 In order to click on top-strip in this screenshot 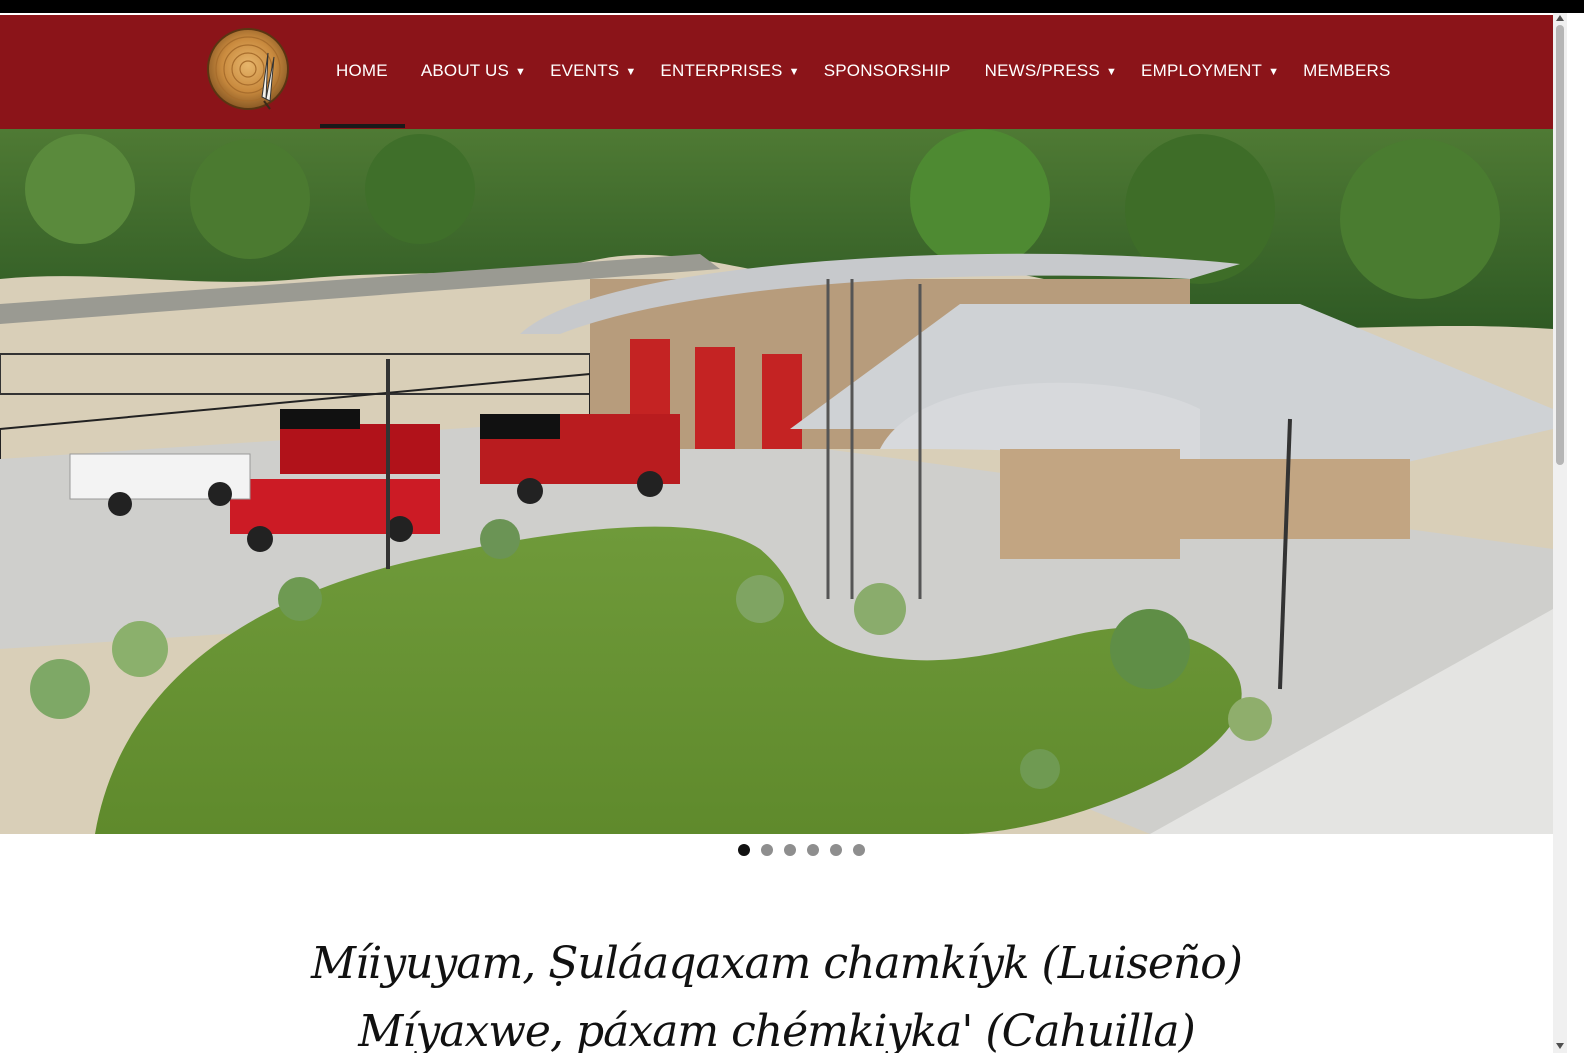, I will do `click(792, 6)`.